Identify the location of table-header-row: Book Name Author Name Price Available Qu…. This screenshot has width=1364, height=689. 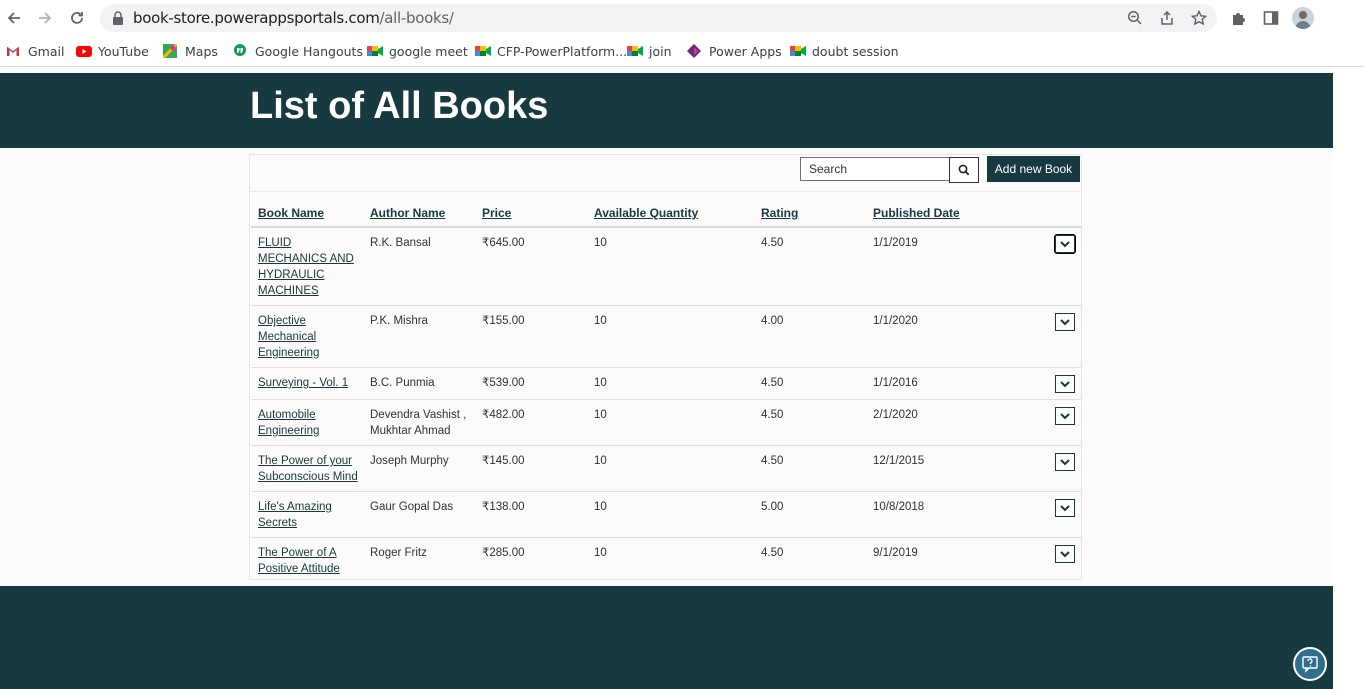
(666, 214).